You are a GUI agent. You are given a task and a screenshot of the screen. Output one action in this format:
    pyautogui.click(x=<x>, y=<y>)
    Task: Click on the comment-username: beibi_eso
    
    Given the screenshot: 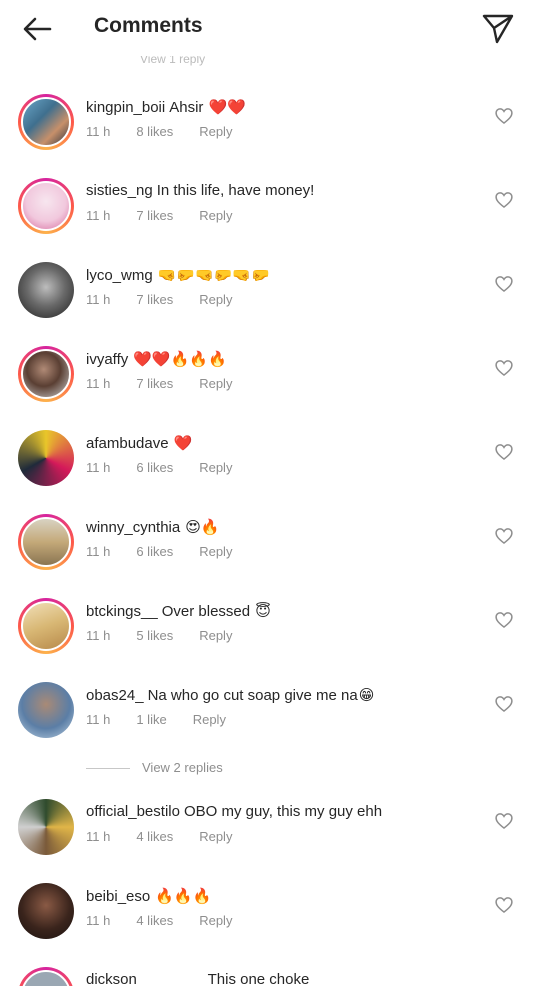 What is the action you would take?
    pyautogui.click(x=118, y=896)
    